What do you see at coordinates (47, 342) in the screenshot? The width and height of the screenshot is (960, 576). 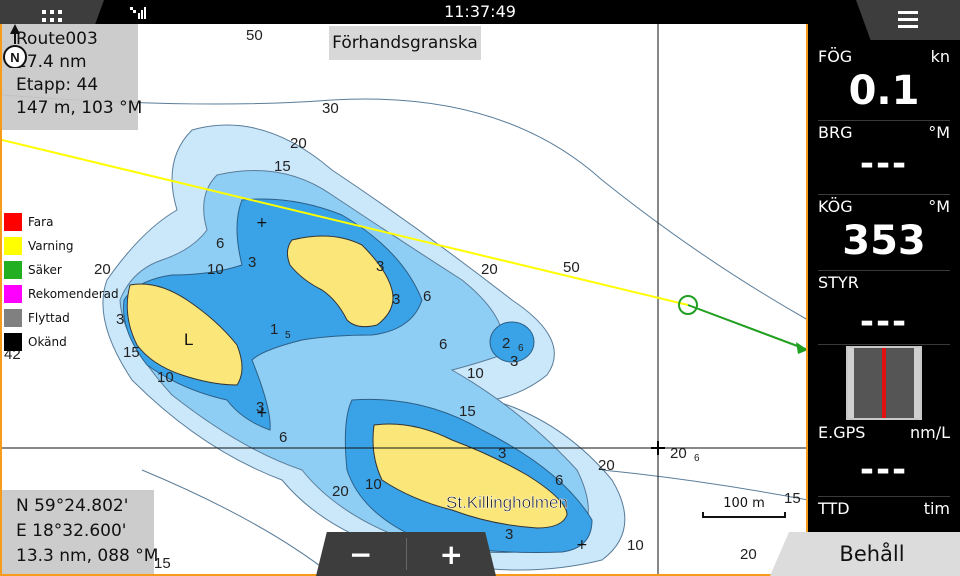 I see `legend-label: Okänd` at bounding box center [47, 342].